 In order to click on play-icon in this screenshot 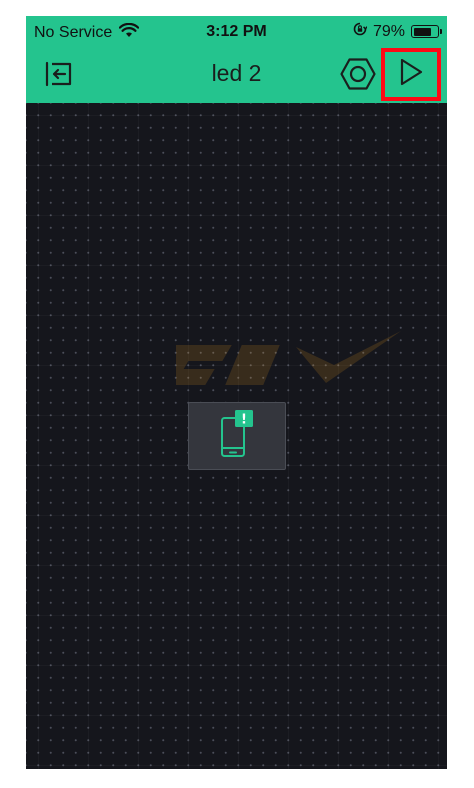, I will do `click(411, 74)`.